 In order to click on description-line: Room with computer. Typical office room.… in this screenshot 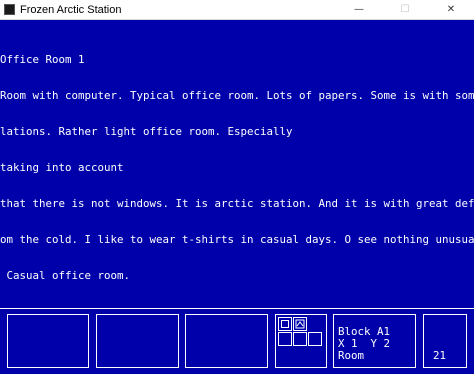, I will do `click(237, 95)`.